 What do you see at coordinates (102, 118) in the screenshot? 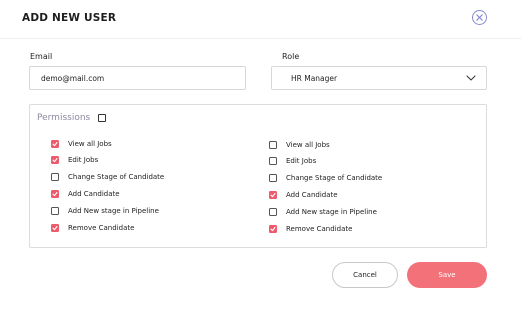
I see `permissions-select-all-checkbox` at bounding box center [102, 118].